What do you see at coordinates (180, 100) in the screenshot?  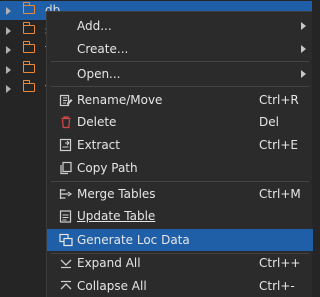 I see `menu-item-rename: Rename/Move Ctrl+R` at bounding box center [180, 100].